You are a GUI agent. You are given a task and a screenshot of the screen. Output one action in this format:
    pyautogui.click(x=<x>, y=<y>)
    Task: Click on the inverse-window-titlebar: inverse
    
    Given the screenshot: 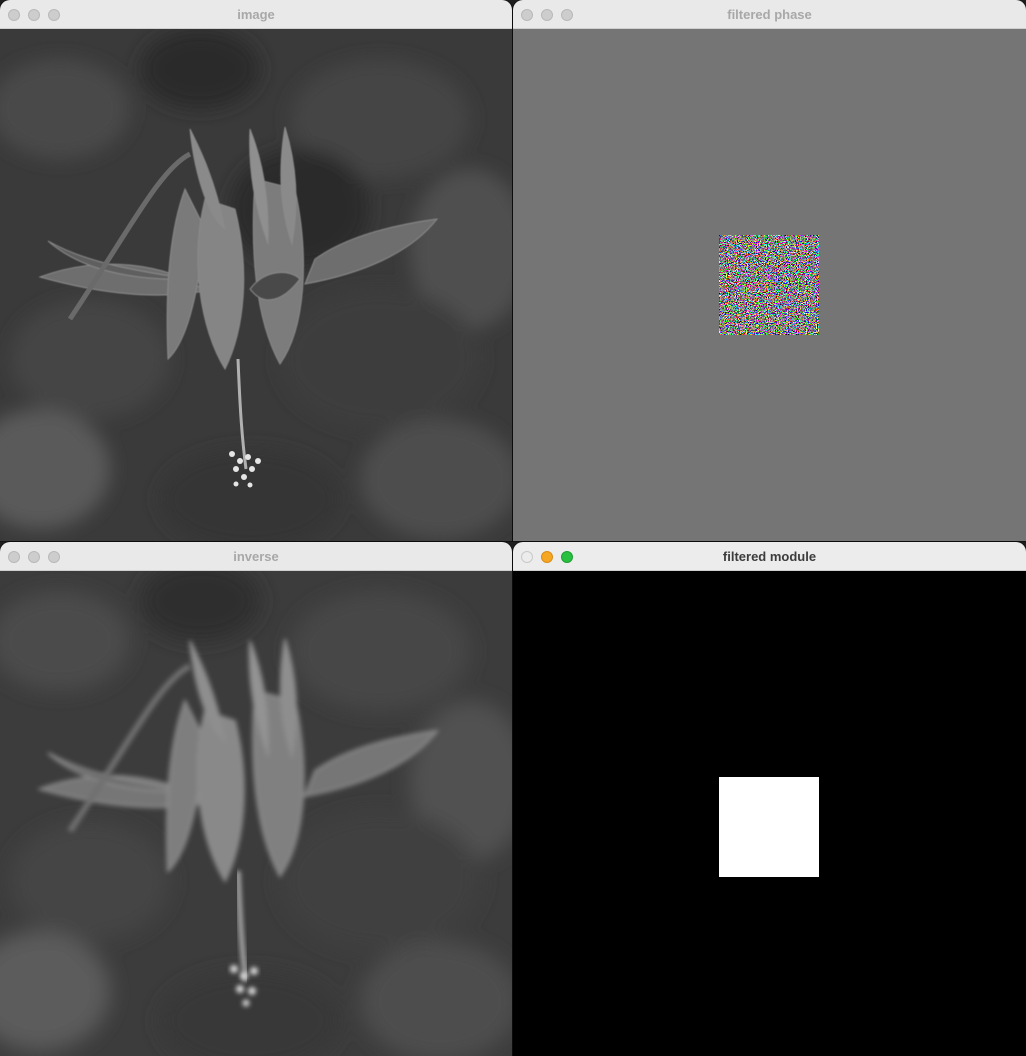 What is the action you would take?
    pyautogui.click(x=256, y=556)
    